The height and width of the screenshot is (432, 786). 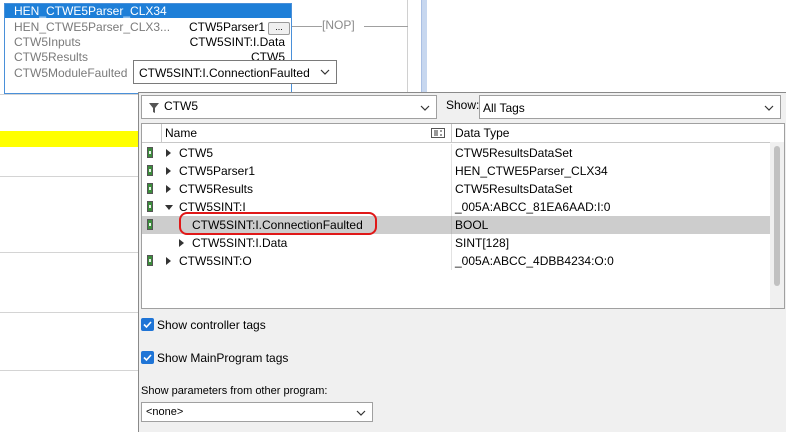 I want to click on show-mainprogram-tags-label: Show MainProgram tags, so click(x=222, y=358).